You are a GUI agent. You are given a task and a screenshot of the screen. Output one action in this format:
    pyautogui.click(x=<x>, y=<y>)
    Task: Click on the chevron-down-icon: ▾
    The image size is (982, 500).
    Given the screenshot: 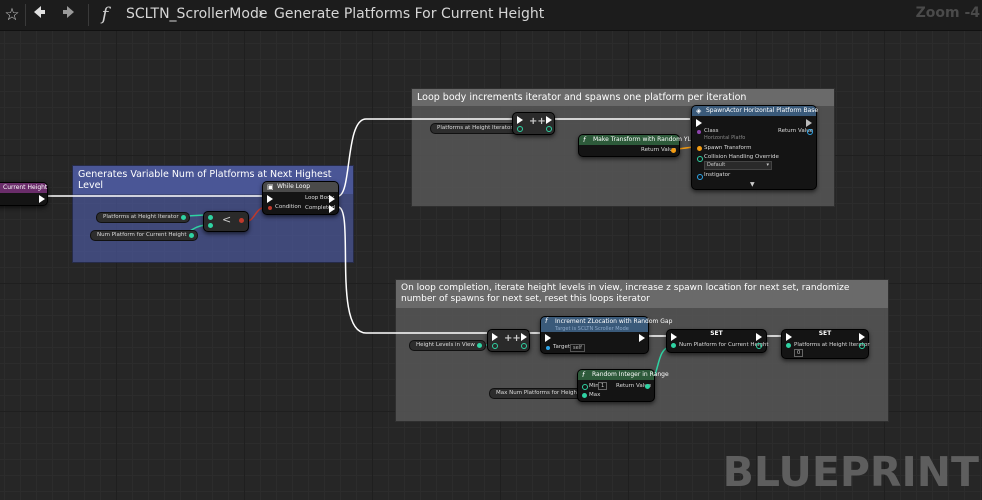 What is the action you would take?
    pyautogui.click(x=767, y=165)
    